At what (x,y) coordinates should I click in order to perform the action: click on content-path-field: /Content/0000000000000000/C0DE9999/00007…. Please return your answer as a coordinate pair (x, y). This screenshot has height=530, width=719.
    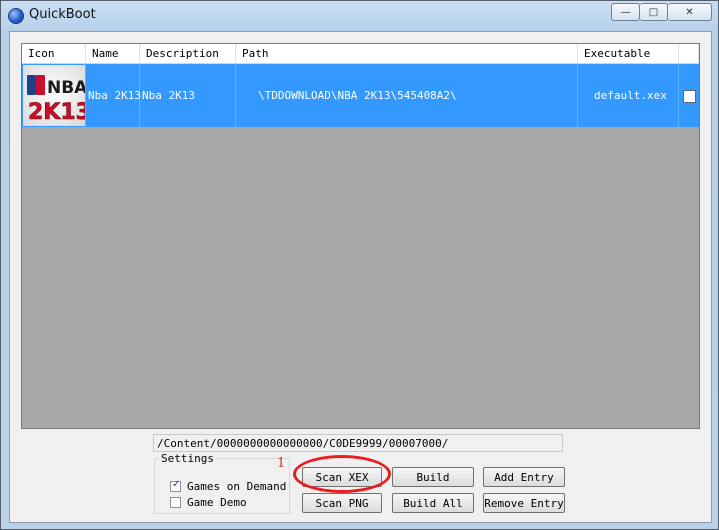
    Looking at the image, I should click on (358, 443).